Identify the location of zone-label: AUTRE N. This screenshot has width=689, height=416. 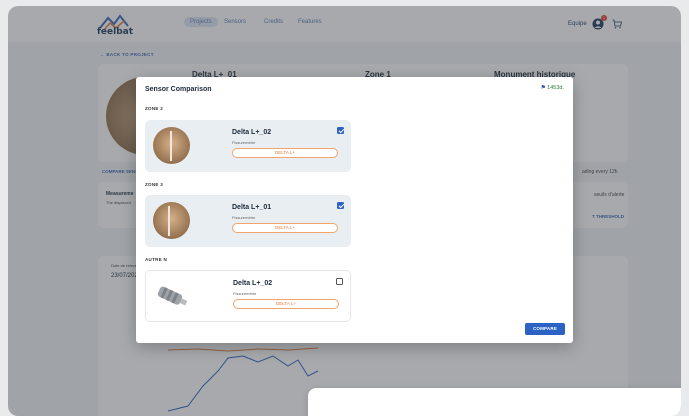
(156, 259).